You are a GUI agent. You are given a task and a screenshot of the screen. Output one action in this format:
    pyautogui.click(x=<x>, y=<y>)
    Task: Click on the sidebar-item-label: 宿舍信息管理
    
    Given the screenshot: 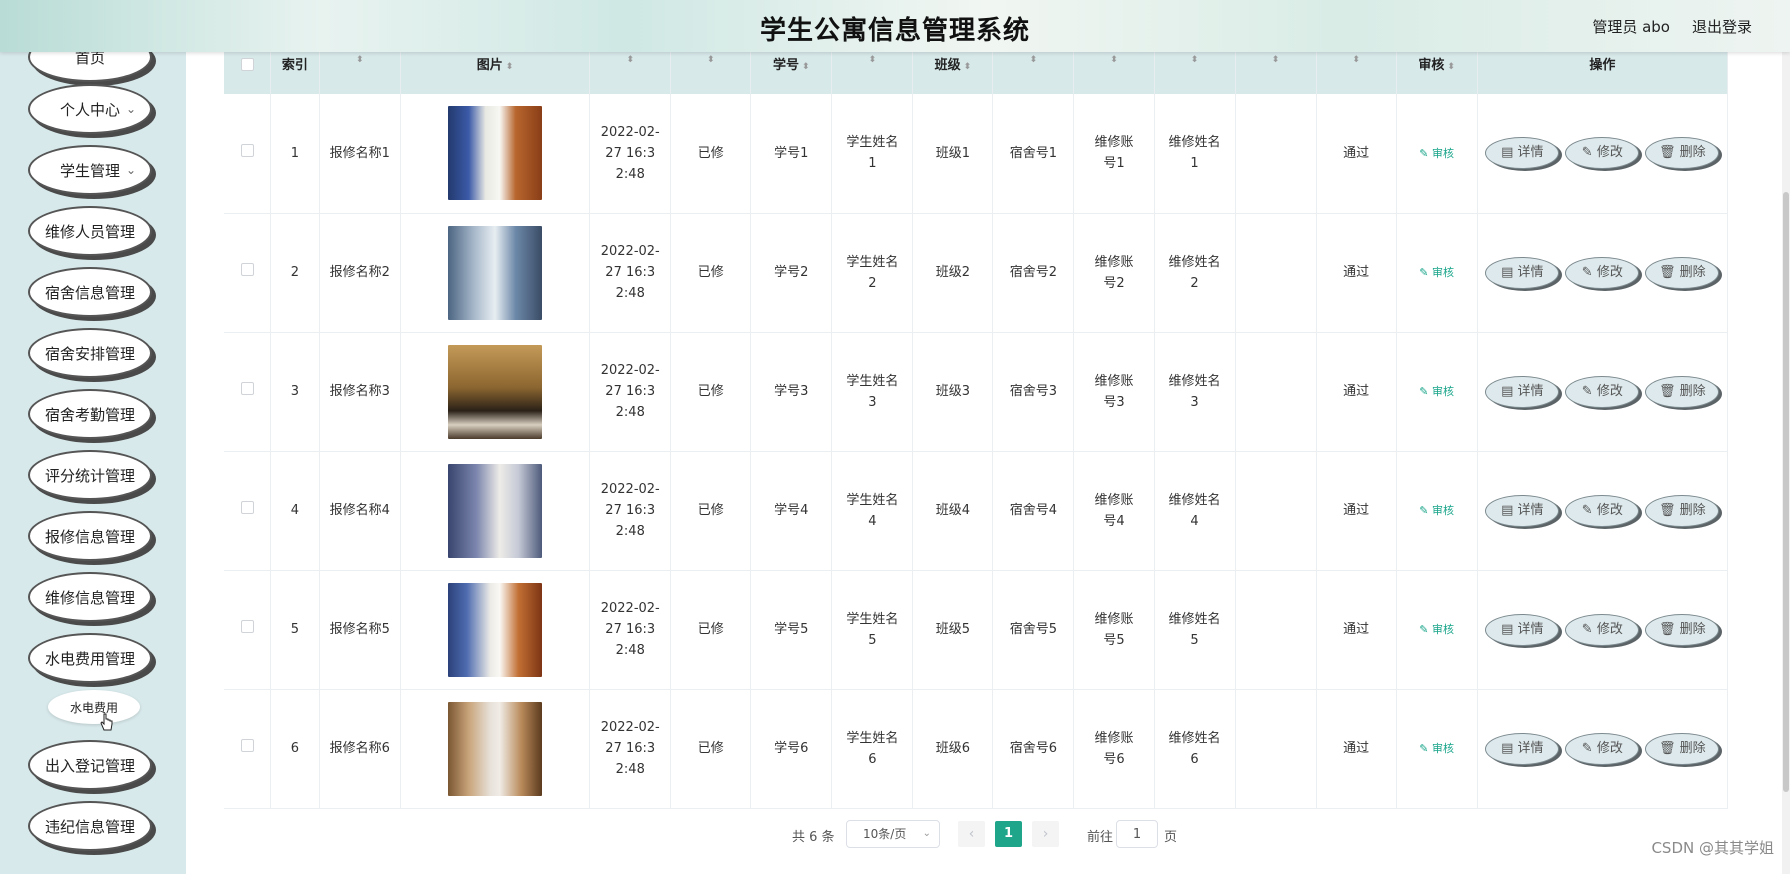 What is the action you would take?
    pyautogui.click(x=89, y=292)
    